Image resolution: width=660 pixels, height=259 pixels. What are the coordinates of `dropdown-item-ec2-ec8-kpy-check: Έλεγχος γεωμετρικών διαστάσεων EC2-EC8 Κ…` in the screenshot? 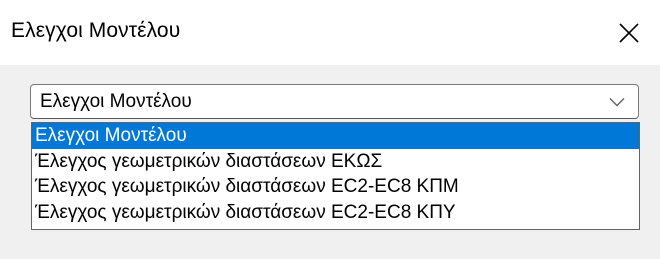 It's located at (335, 213).